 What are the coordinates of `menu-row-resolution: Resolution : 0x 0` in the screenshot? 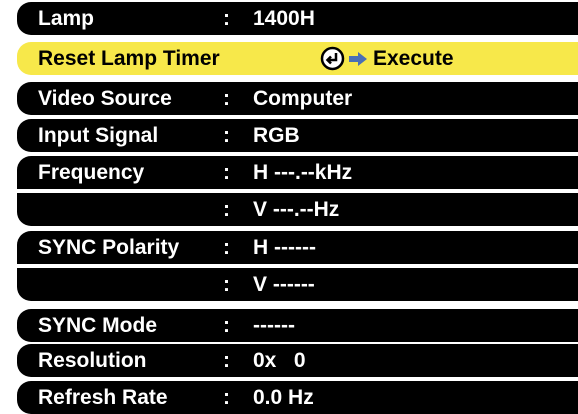 It's located at (297, 360).